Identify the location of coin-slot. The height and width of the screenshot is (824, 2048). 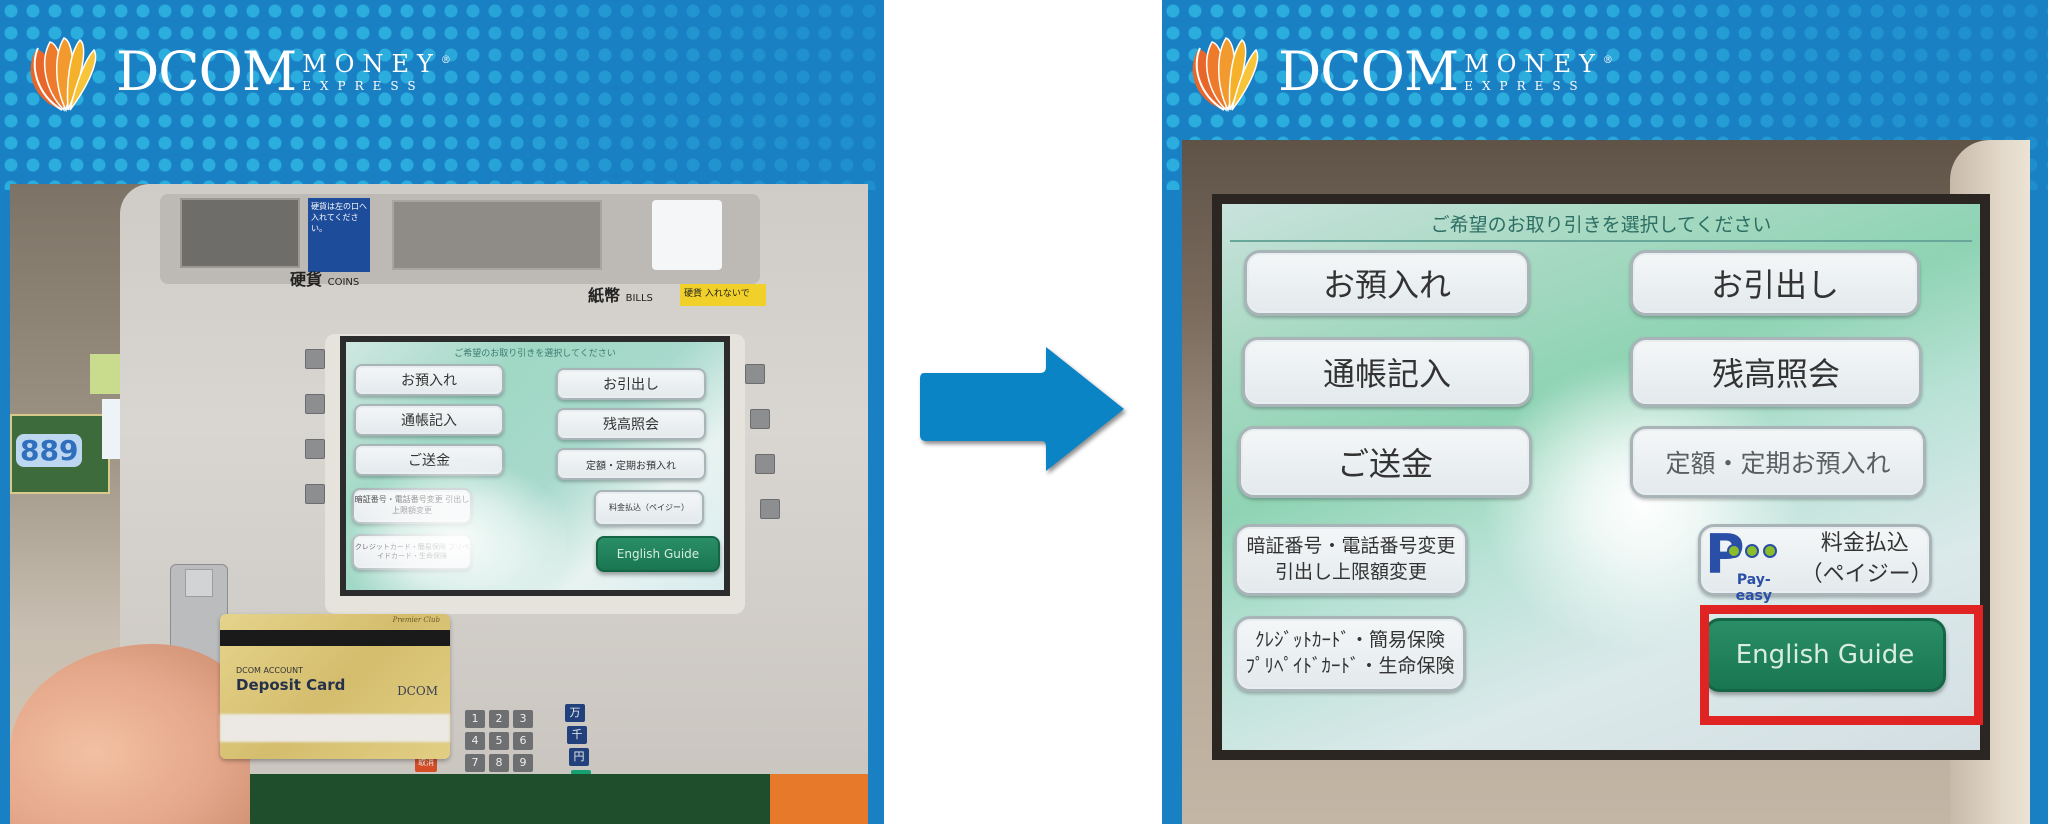
(240, 233).